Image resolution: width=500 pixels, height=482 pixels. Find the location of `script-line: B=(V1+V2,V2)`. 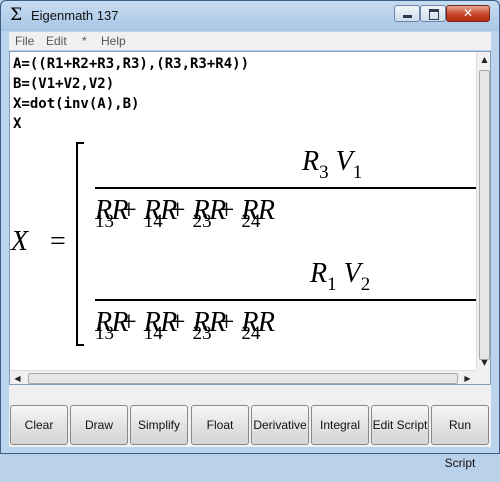

script-line: B=(V1+V2,V2) is located at coordinates (64, 84).